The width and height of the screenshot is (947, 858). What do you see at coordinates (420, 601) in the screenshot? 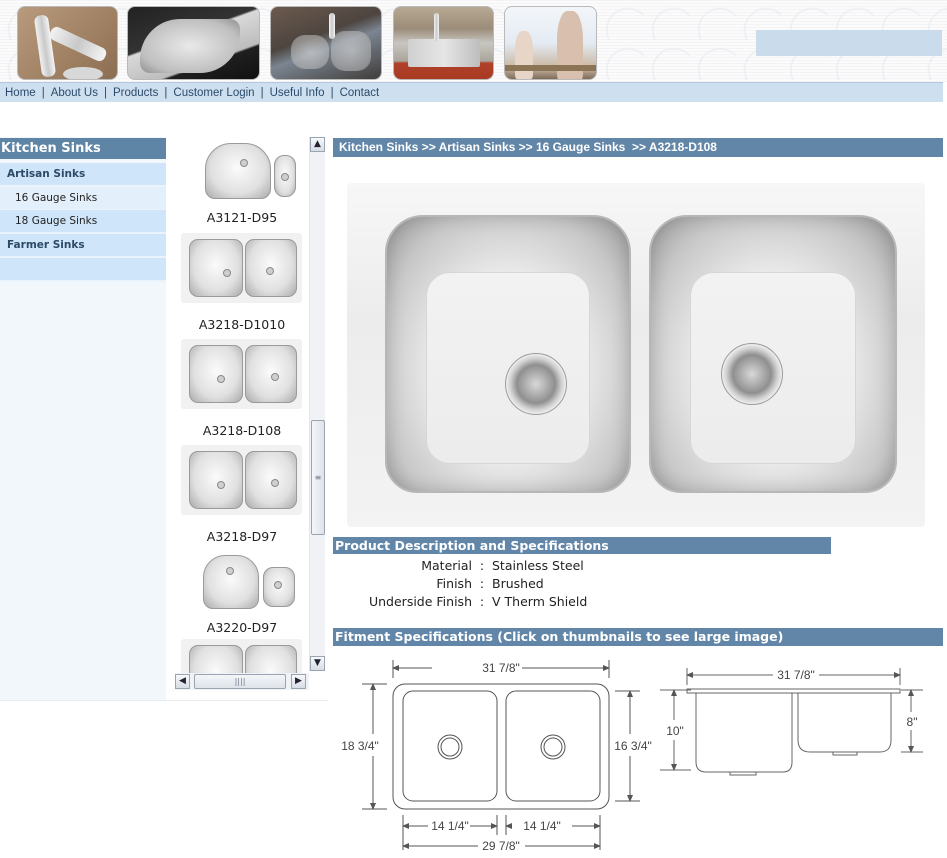
I see `spec-label: Underside Finish` at bounding box center [420, 601].